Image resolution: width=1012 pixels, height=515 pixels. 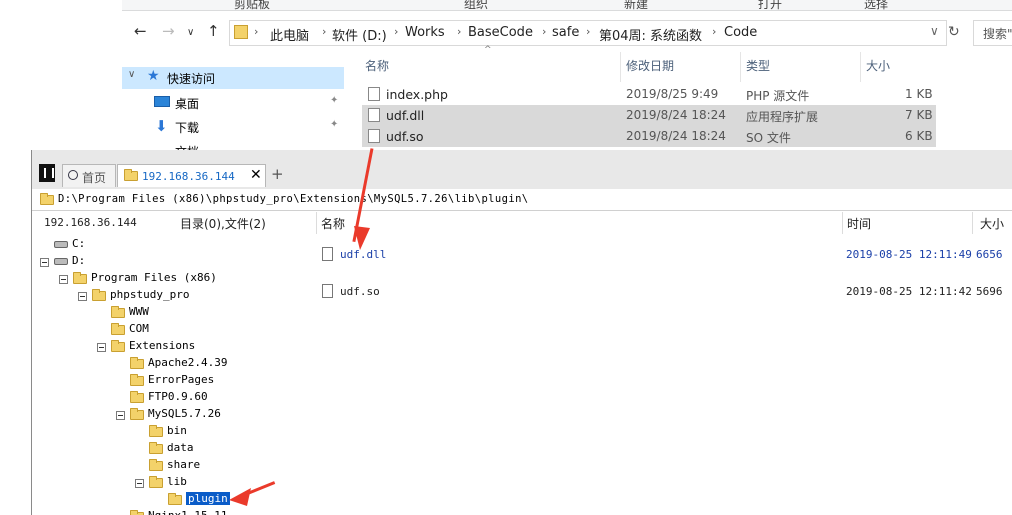 What do you see at coordinates (161, 126) in the screenshot?
I see `download-arrow-icon: ⬇` at bounding box center [161, 126].